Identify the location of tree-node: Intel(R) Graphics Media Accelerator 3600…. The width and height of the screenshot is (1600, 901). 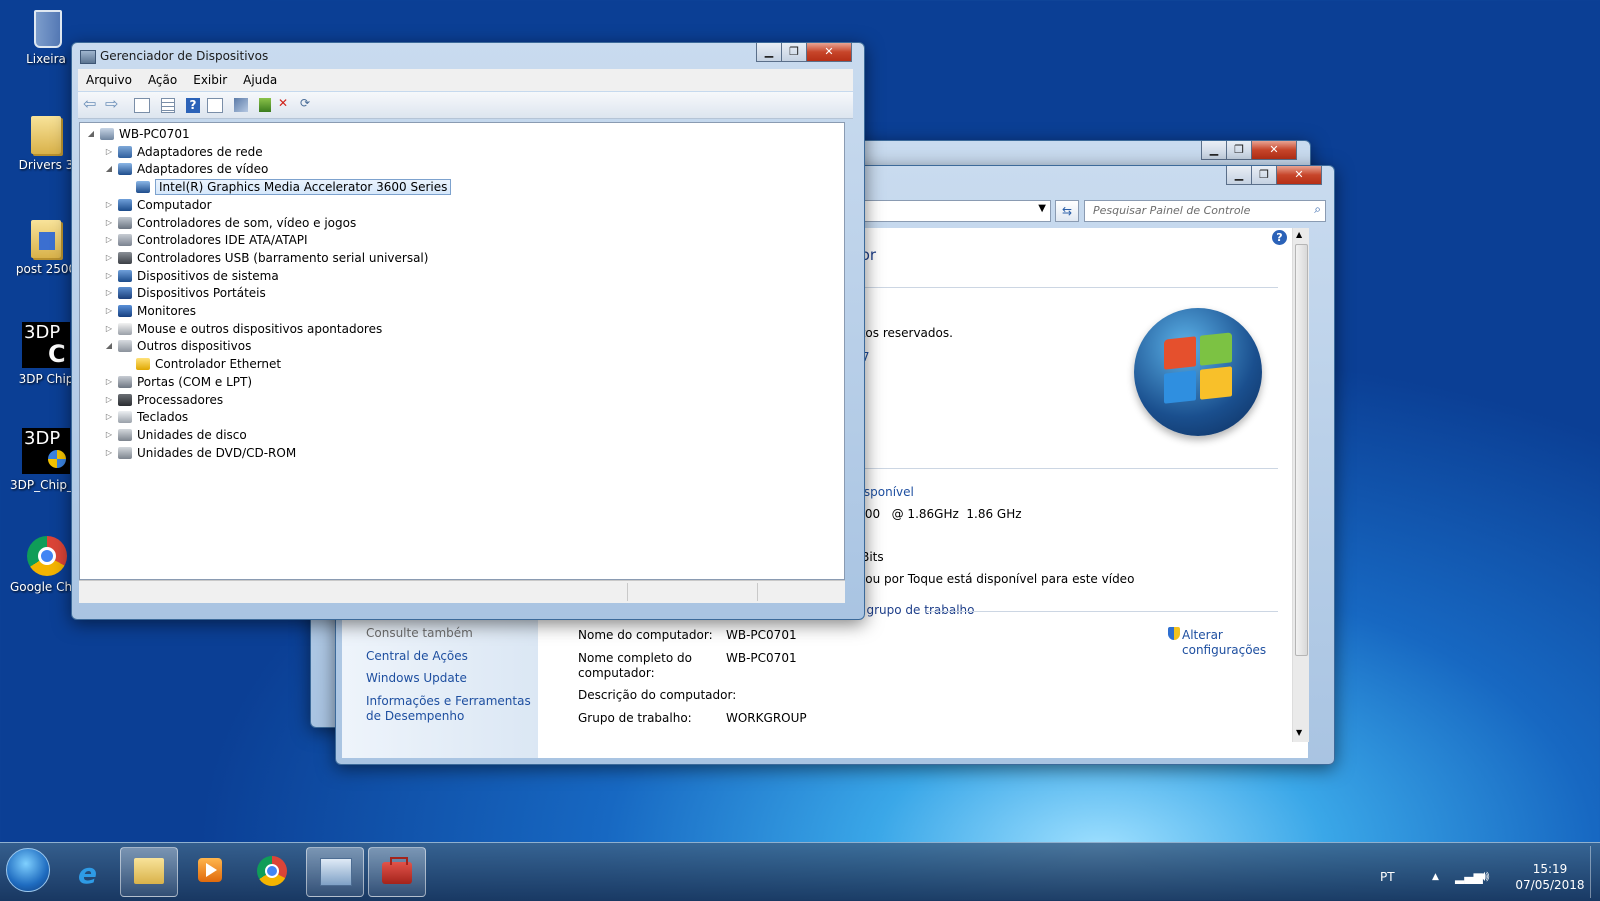
(287, 187).